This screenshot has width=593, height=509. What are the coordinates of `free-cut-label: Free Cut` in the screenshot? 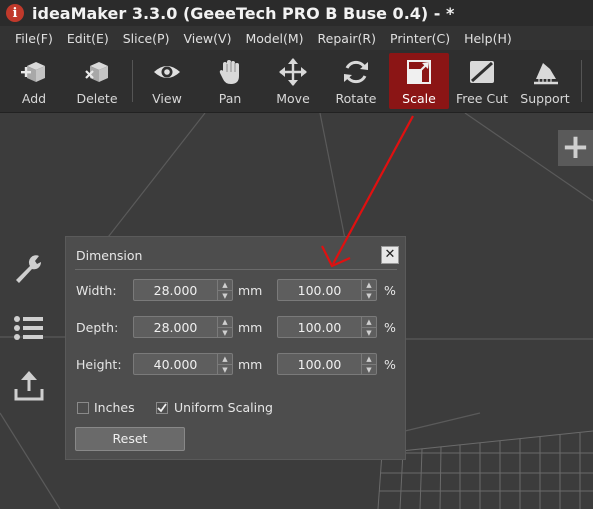 It's located at (482, 98).